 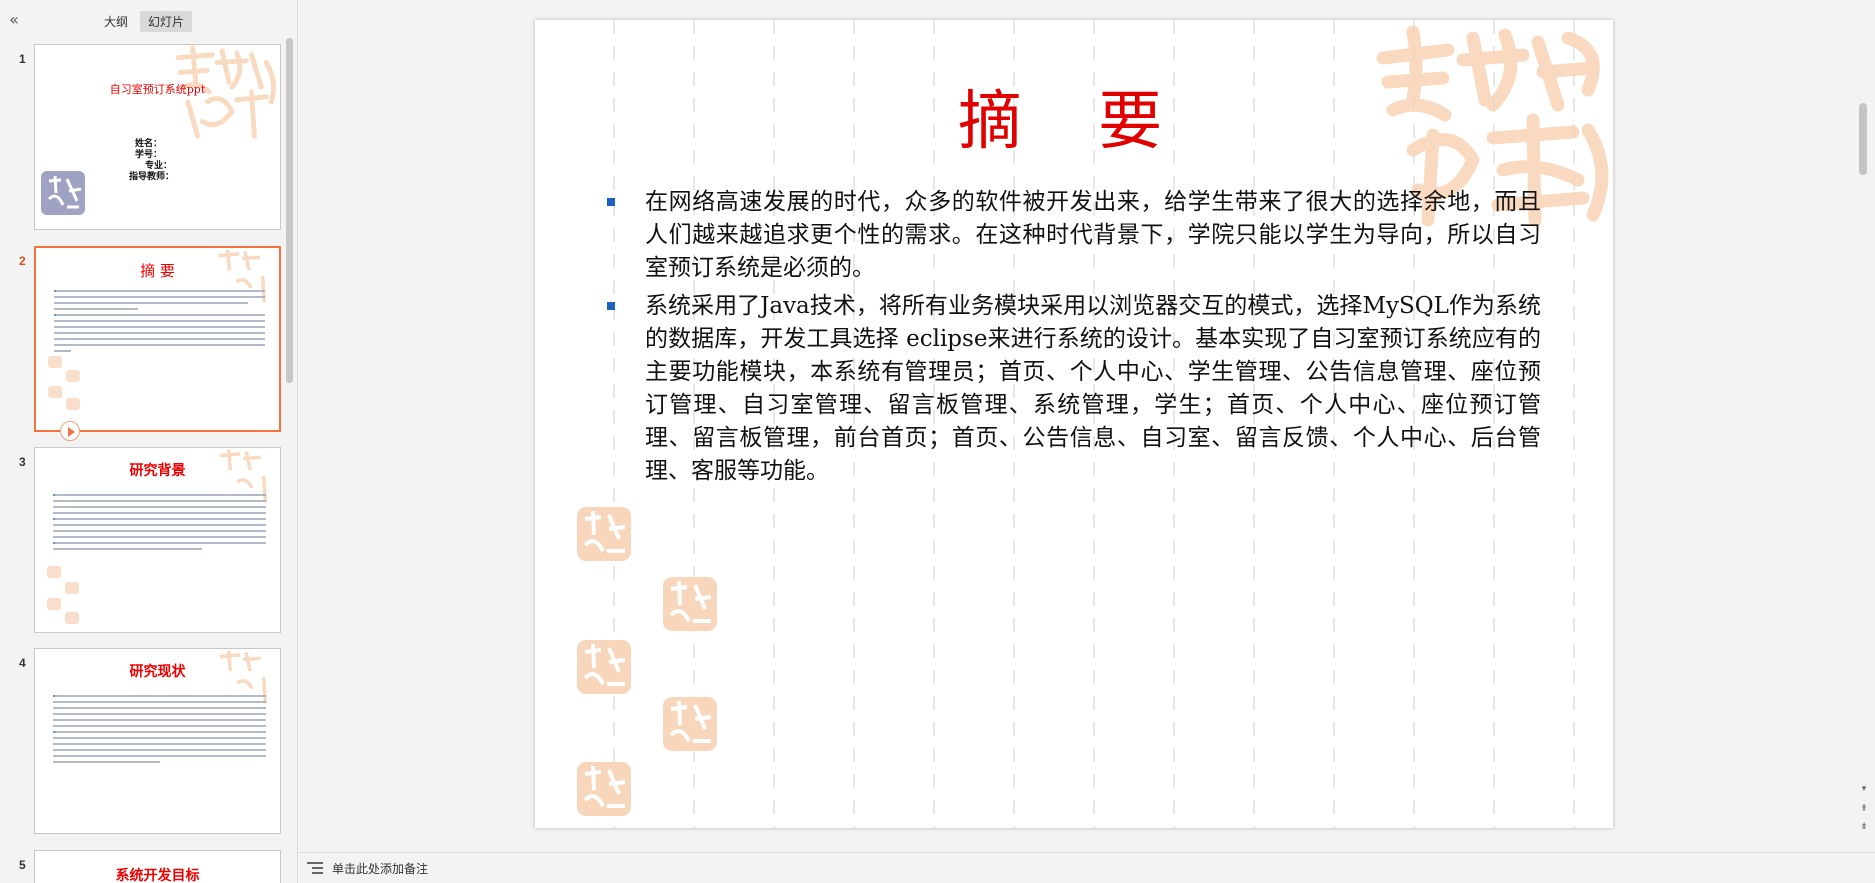 What do you see at coordinates (152, 177) in the screenshot?
I see `field-advisor: 指导教师：` at bounding box center [152, 177].